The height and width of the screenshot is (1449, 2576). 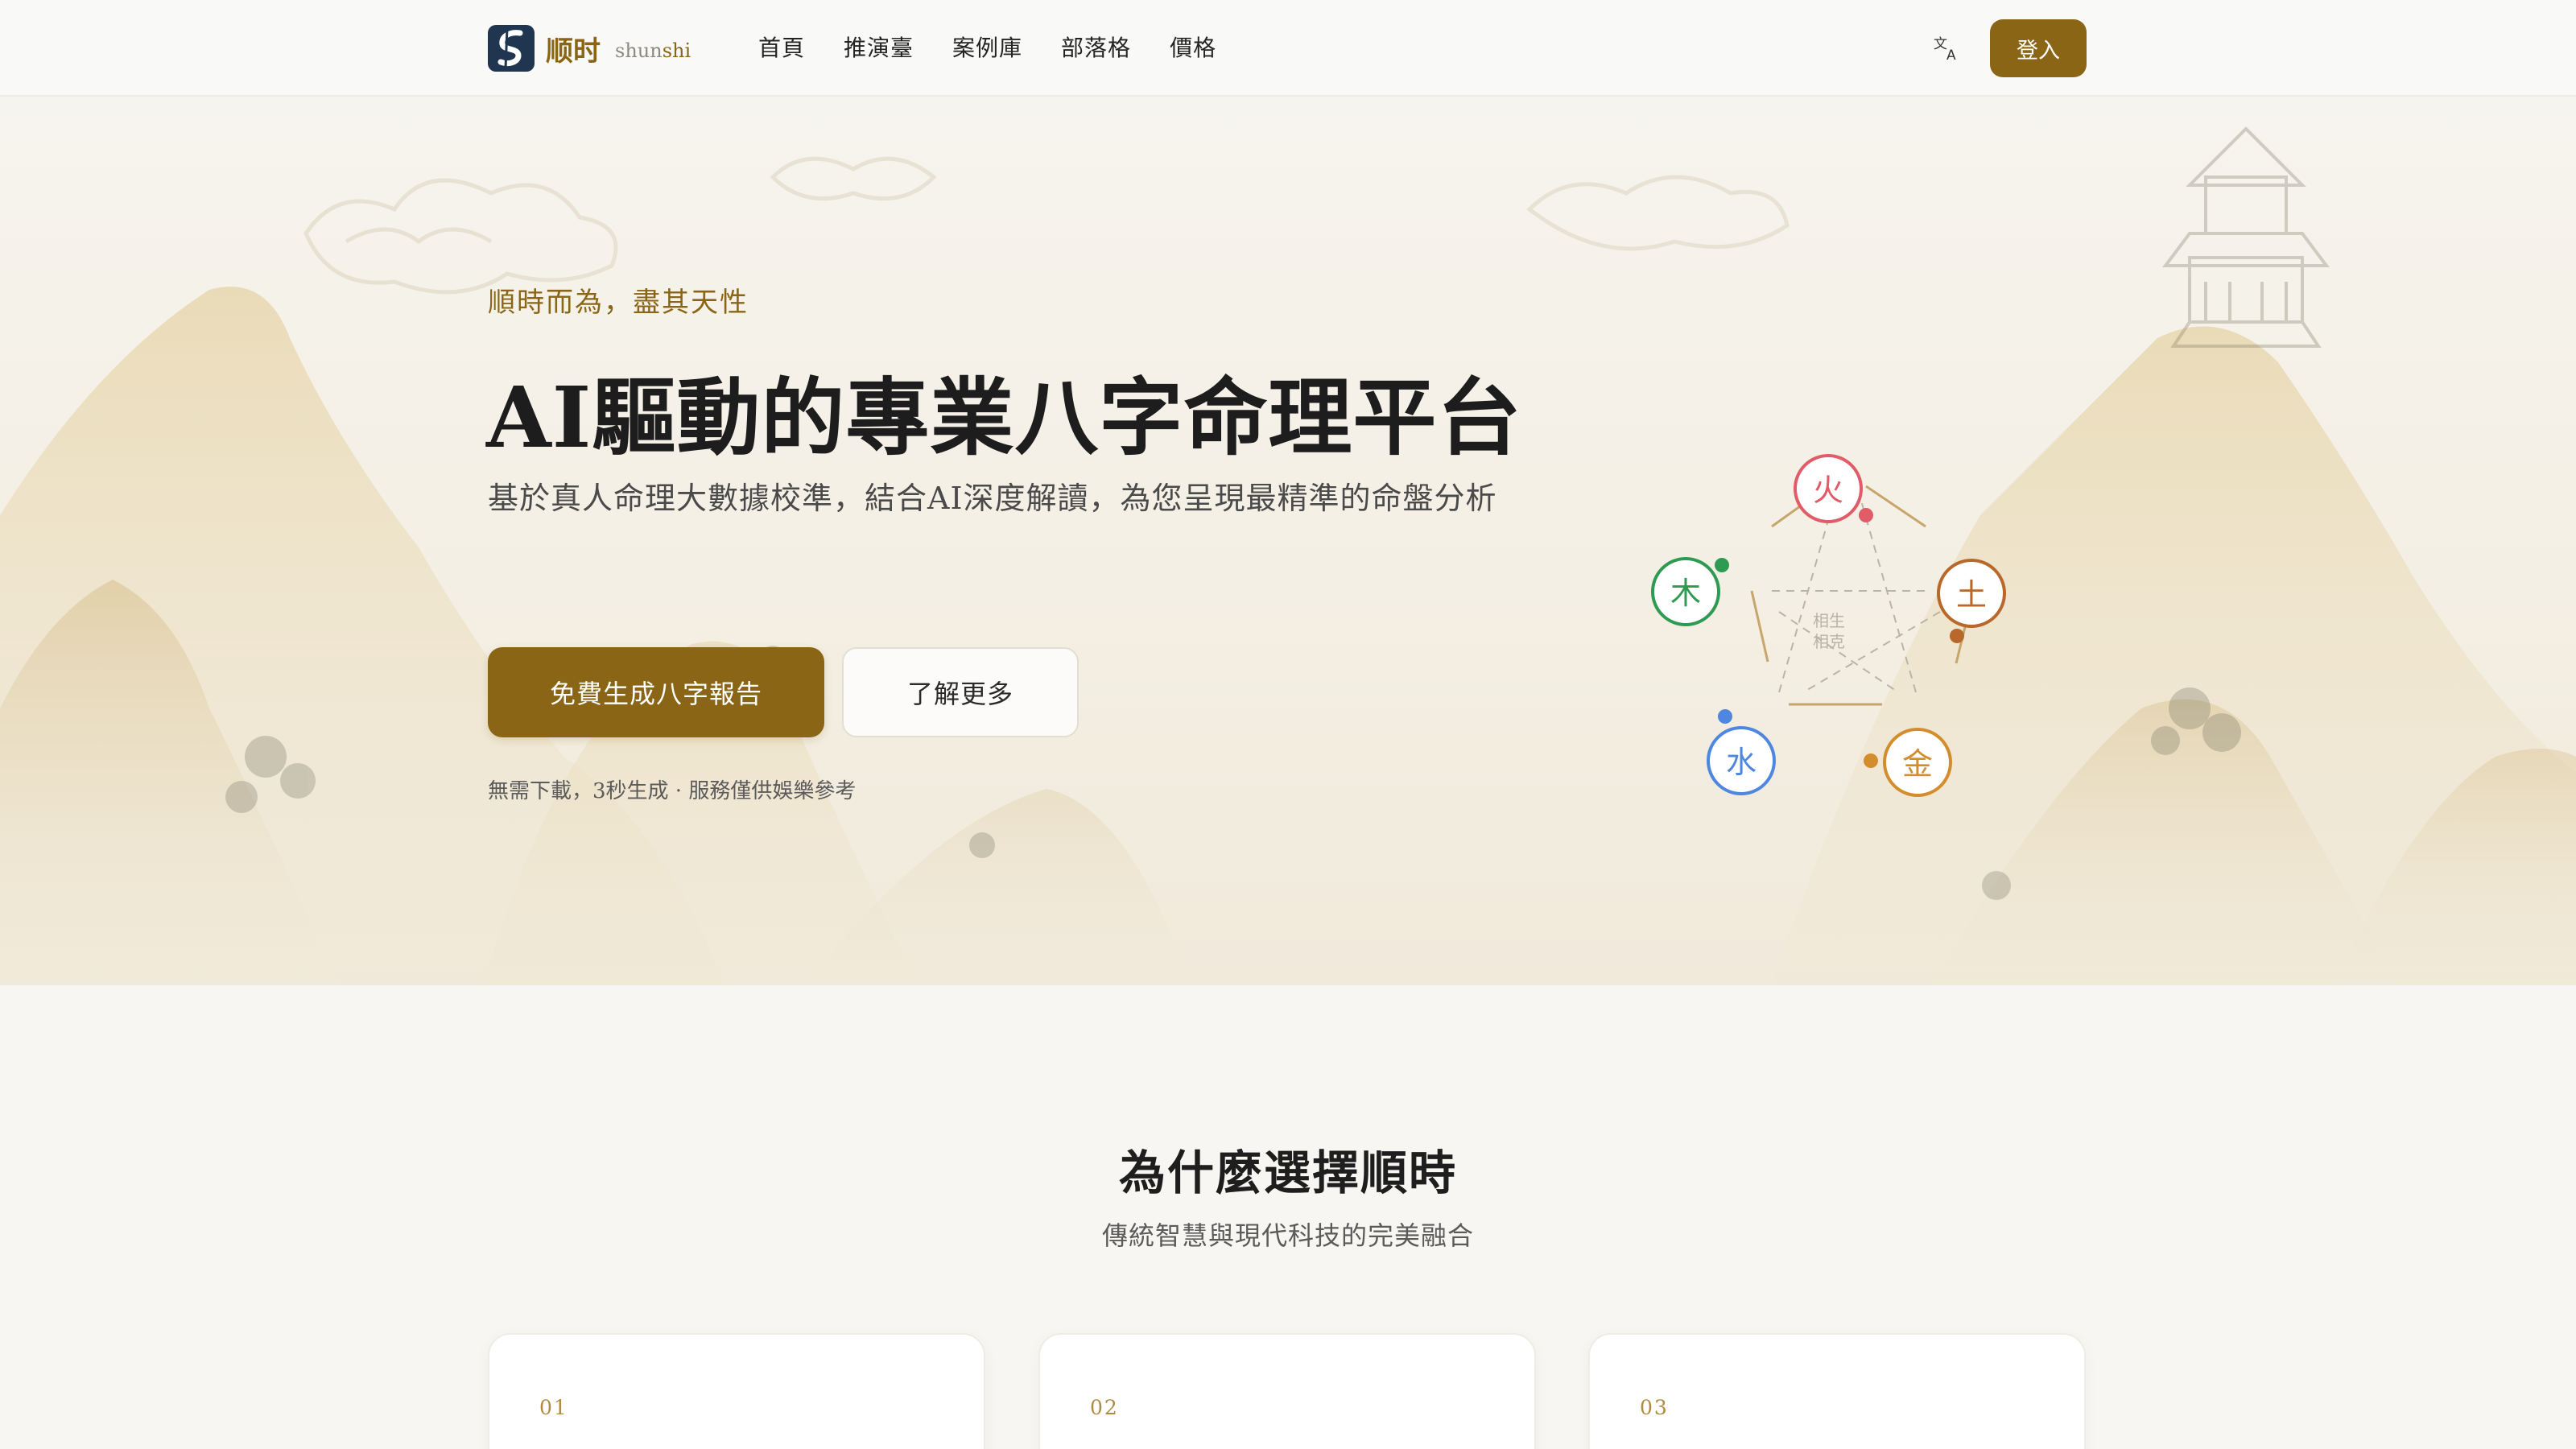 What do you see at coordinates (1829, 620) in the screenshot?
I see `legend-generate: 相生` at bounding box center [1829, 620].